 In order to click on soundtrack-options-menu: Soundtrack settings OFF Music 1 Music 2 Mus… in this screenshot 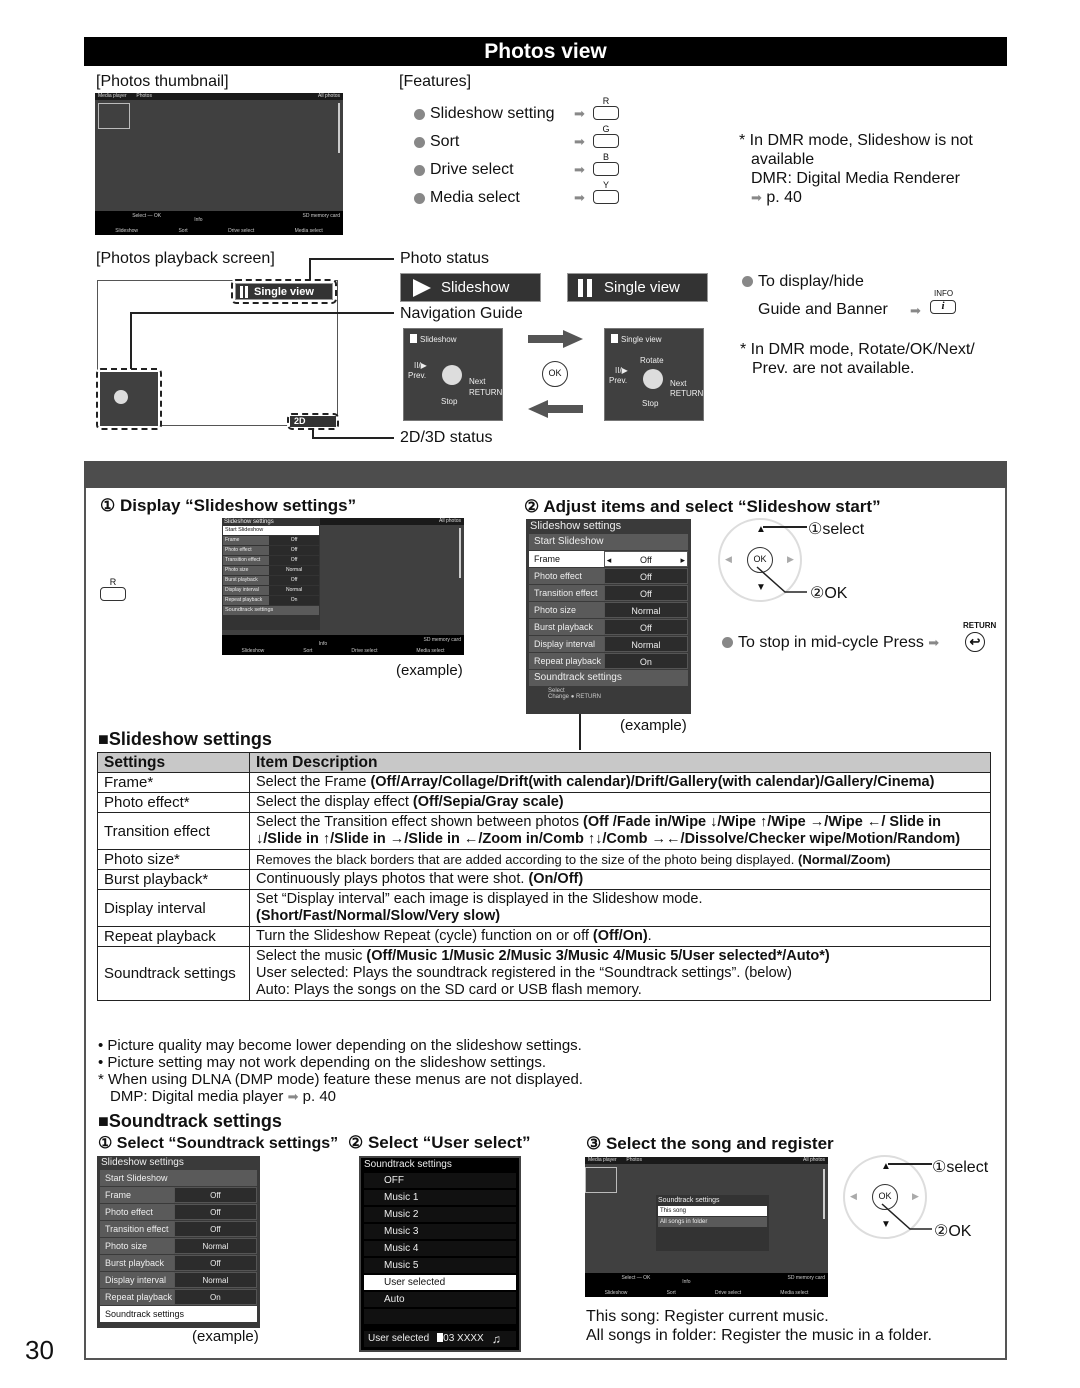, I will do `click(440, 1254)`.